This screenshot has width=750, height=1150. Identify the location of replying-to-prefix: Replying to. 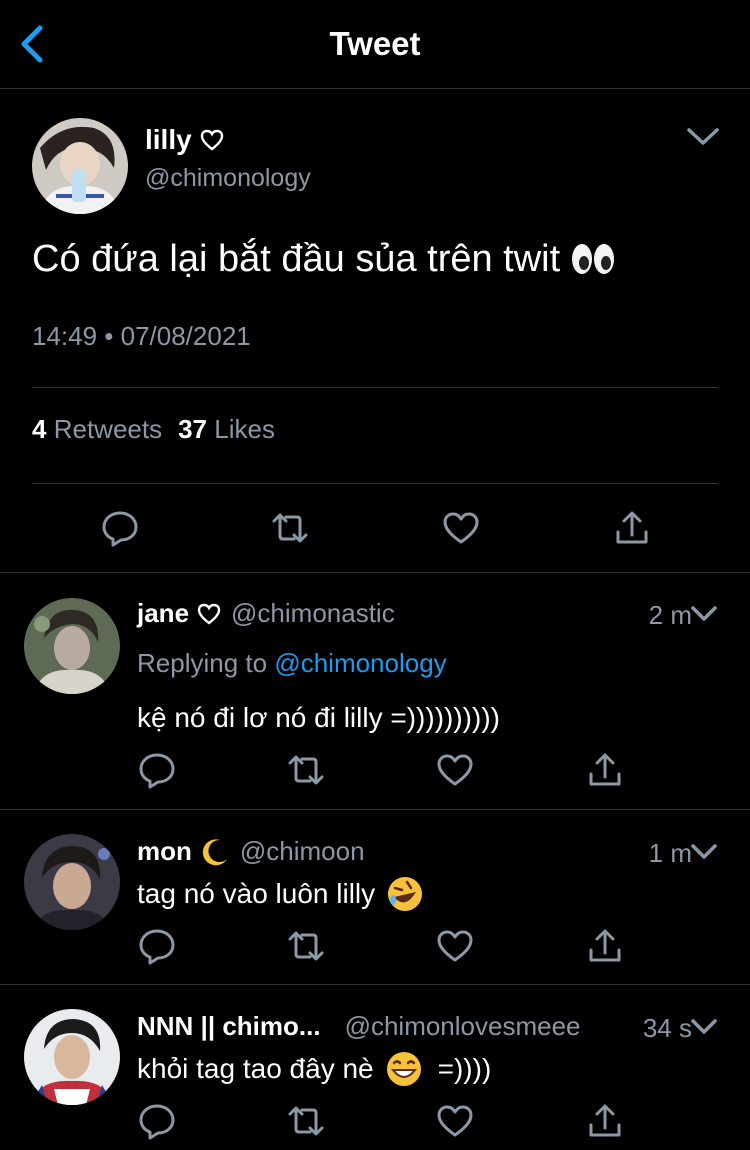
(202, 663).